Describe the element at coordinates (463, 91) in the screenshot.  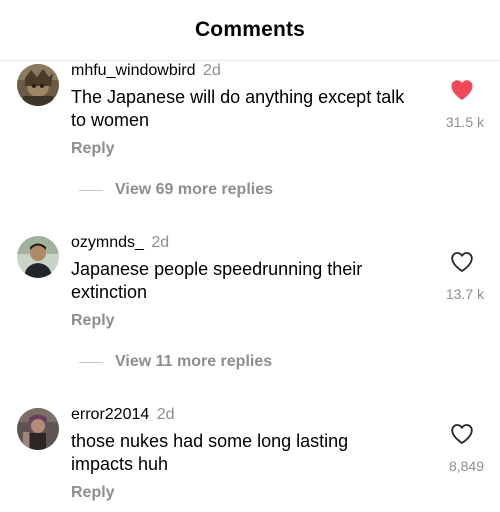
I see `heart-filled-icon` at that location.